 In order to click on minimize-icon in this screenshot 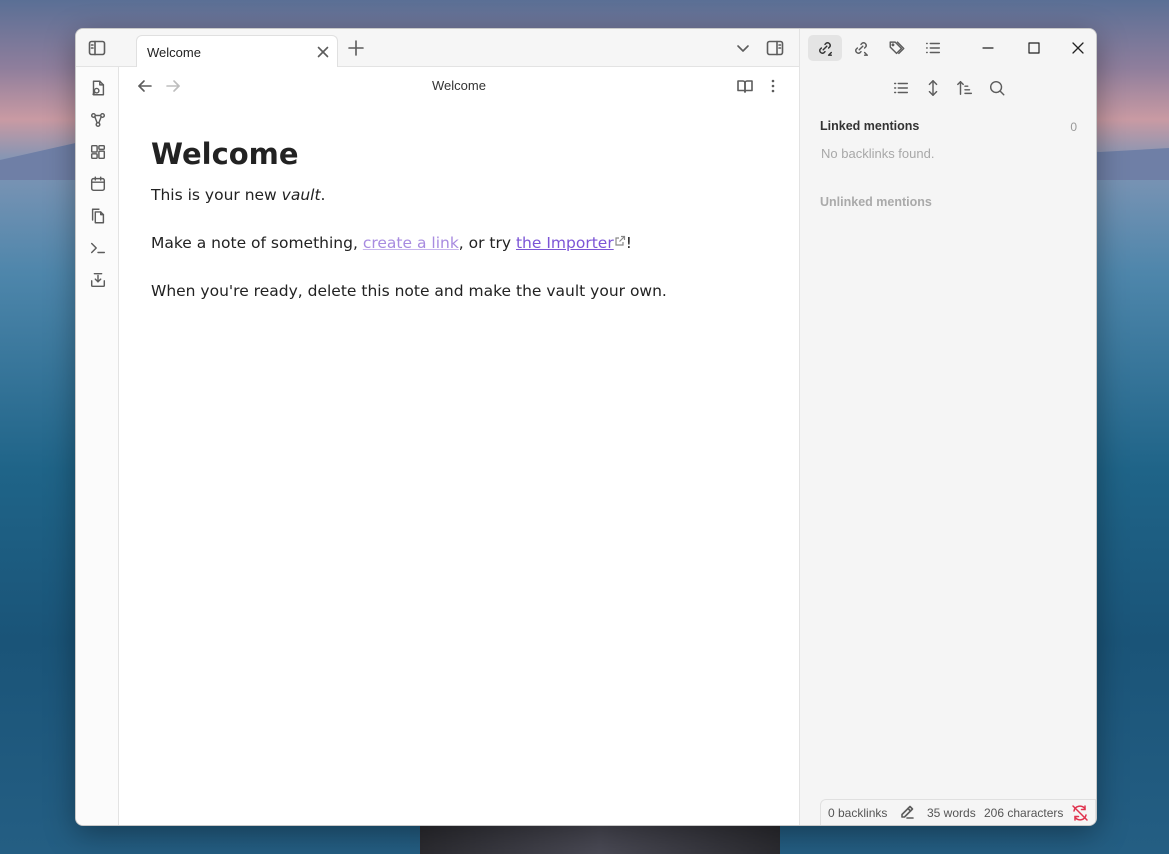, I will do `click(988, 48)`.